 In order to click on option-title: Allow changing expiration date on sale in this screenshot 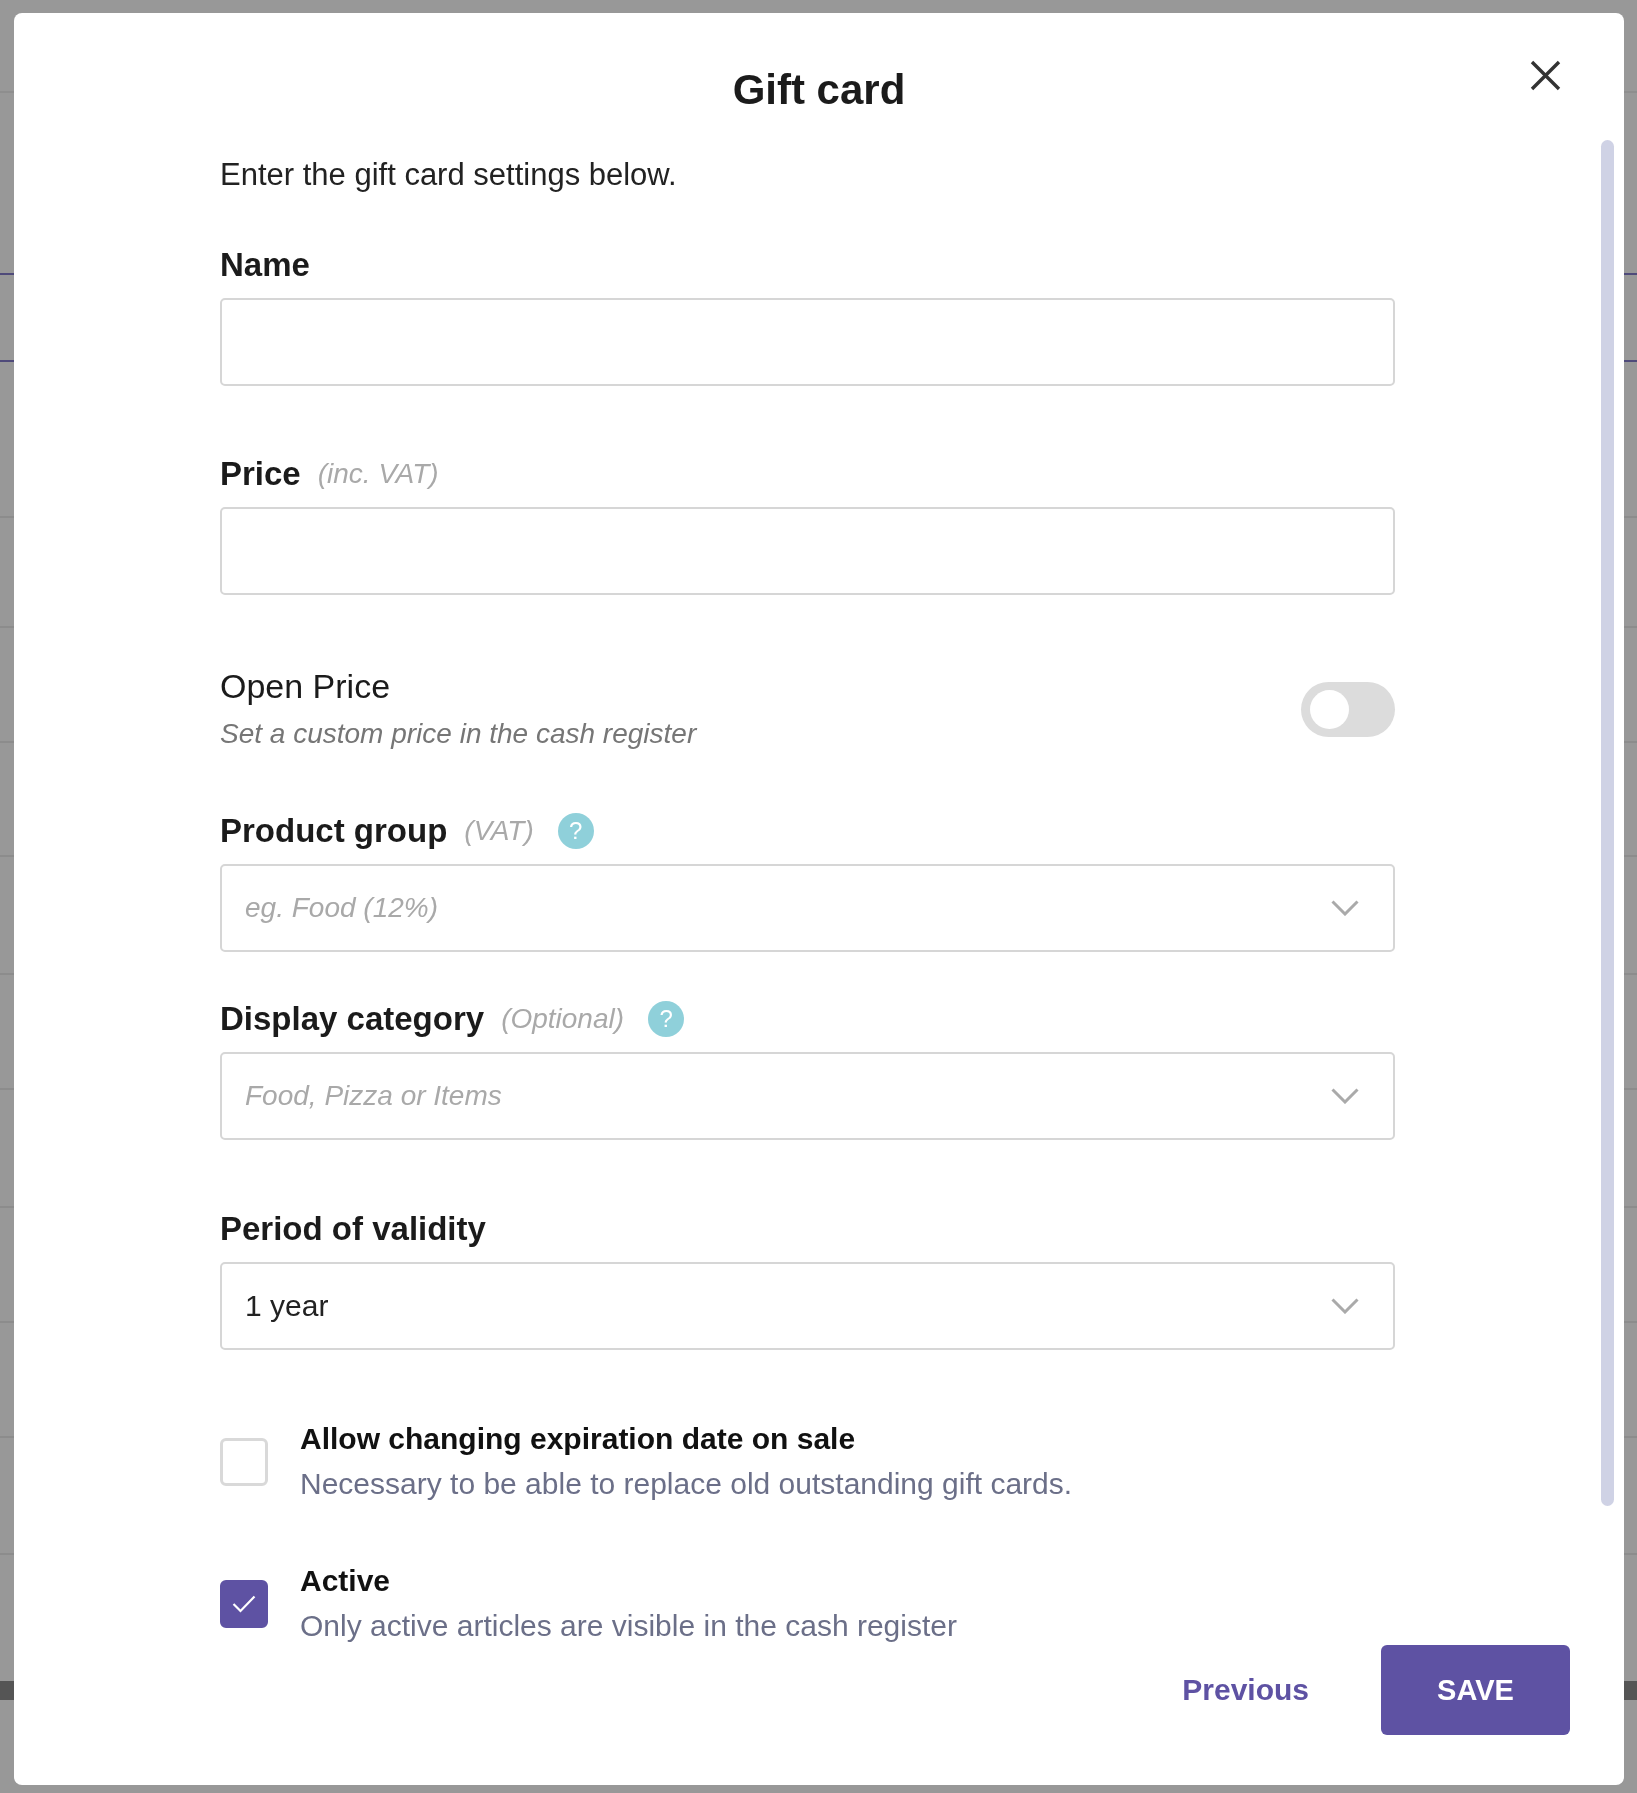, I will do `click(578, 1439)`.